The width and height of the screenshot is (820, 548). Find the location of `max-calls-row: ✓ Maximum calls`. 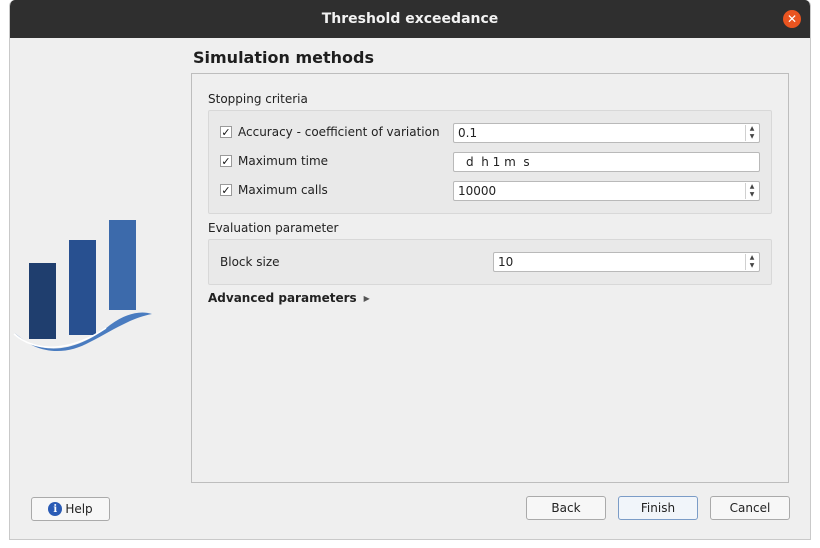

max-calls-row: ✓ Maximum calls is located at coordinates (274, 190).